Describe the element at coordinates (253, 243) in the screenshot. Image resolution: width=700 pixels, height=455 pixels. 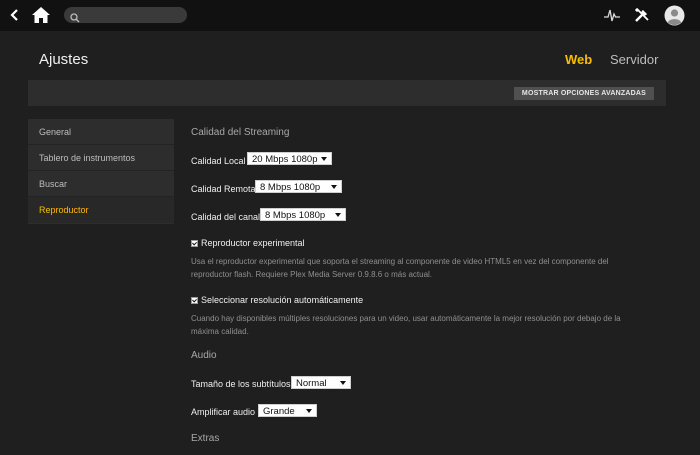
I see `experimental-player-label: Reproductor experimental` at that location.